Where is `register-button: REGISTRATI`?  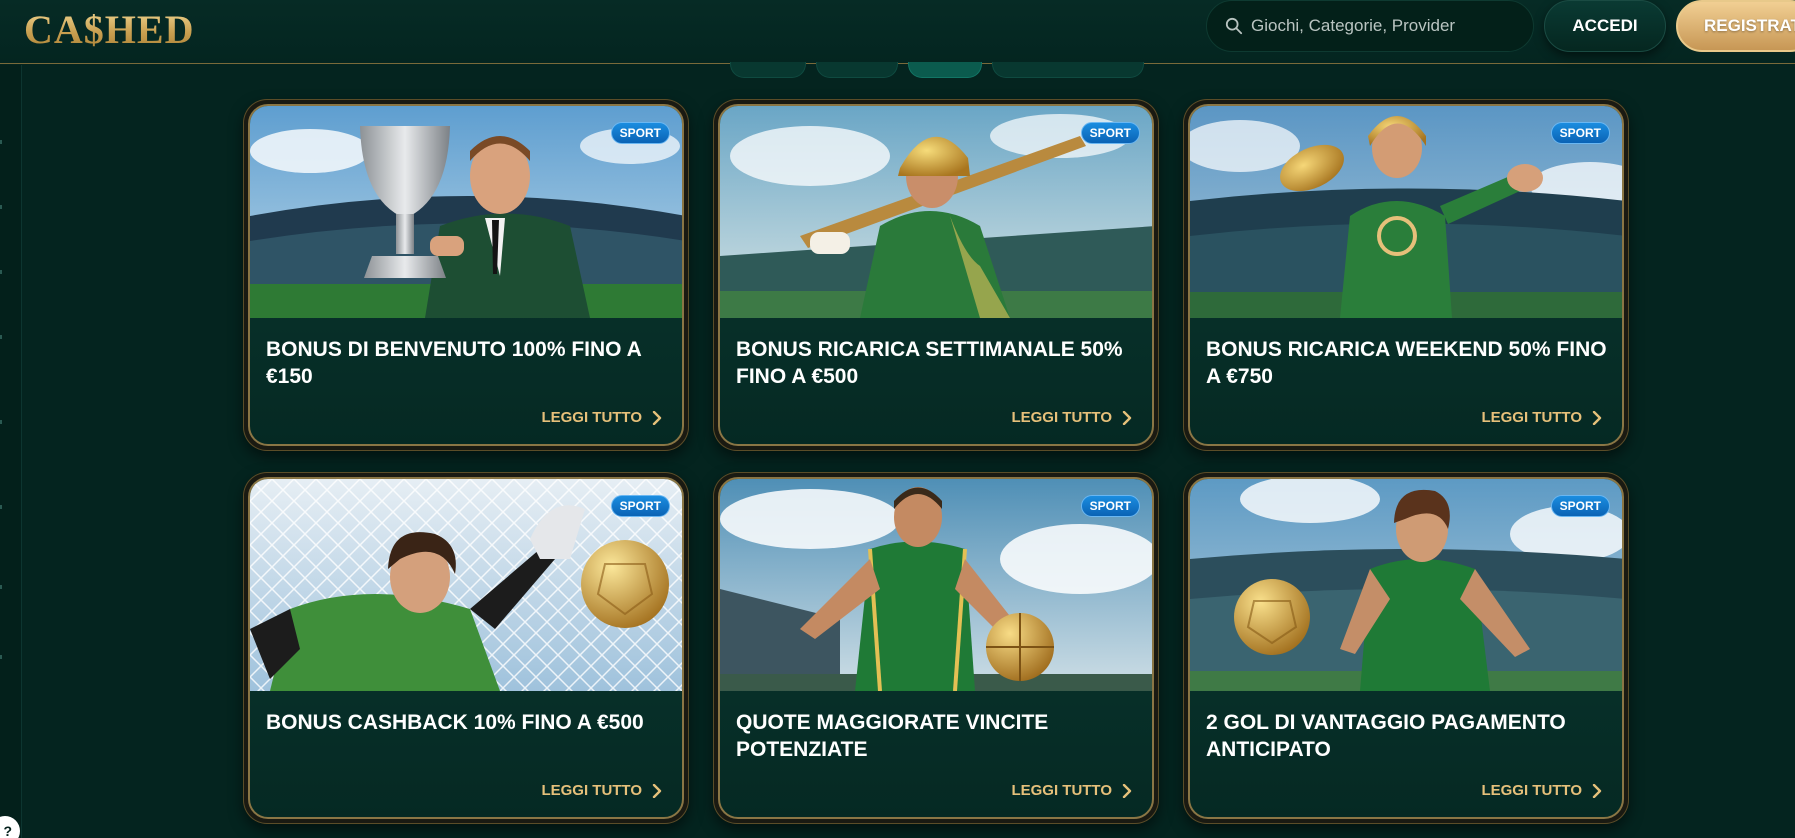 register-button: REGISTRATI is located at coordinates (1735, 26).